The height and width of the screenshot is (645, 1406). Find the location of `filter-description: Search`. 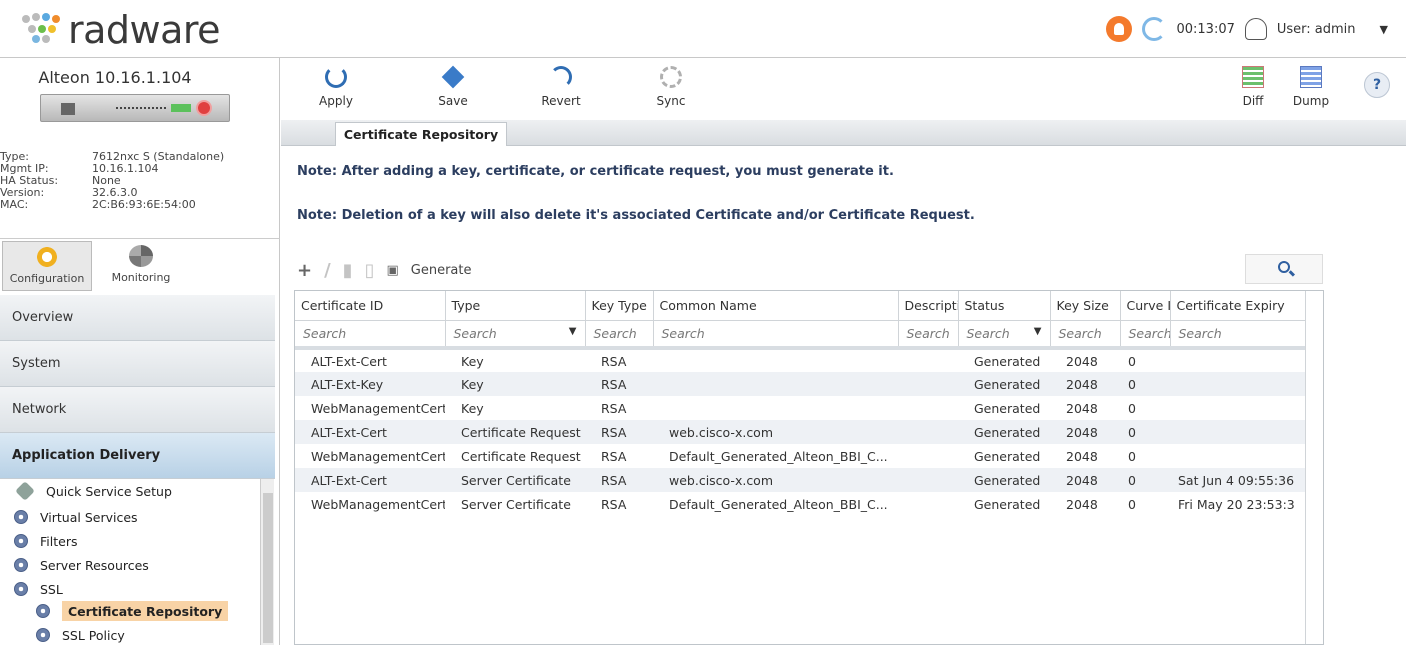

filter-description: Search is located at coordinates (928, 335).